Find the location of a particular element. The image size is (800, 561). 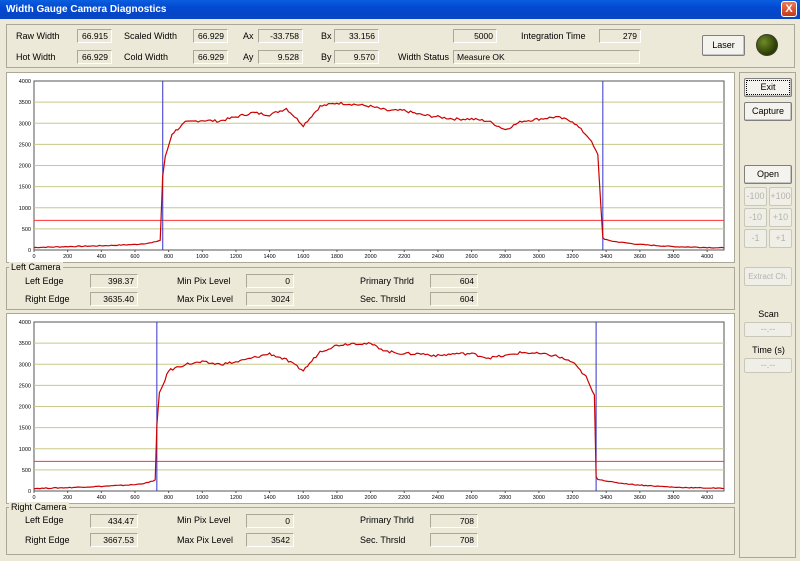

cold-width-label: Cold Width is located at coordinates (146, 57).